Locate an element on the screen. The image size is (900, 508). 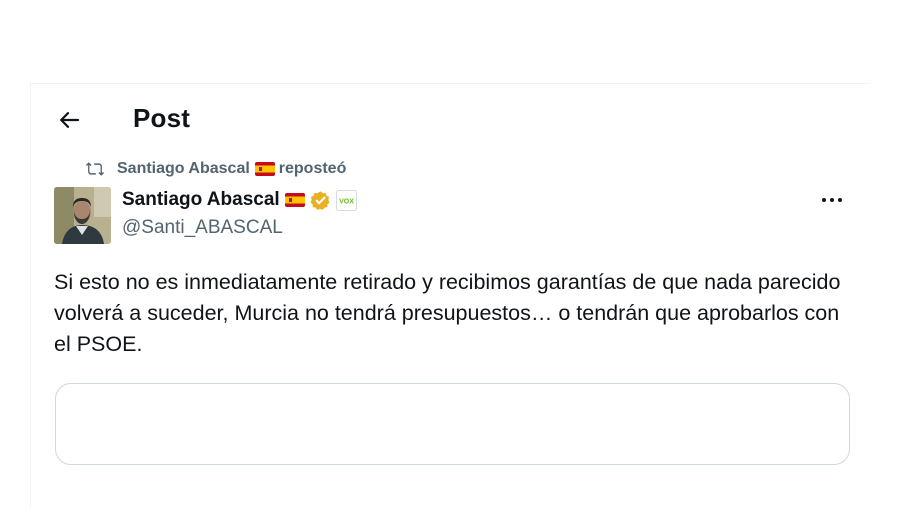
vox-affiliate-text: VOX is located at coordinates (346, 201).